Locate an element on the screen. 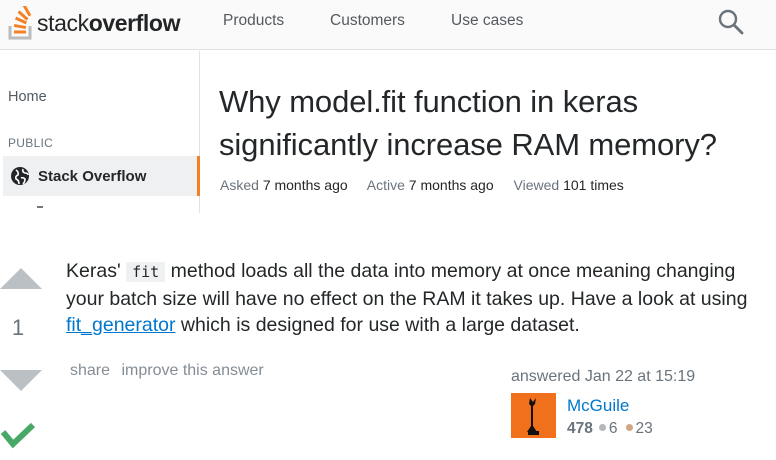 This screenshot has width=776, height=460. bronze-badge-icon is located at coordinates (629, 427).